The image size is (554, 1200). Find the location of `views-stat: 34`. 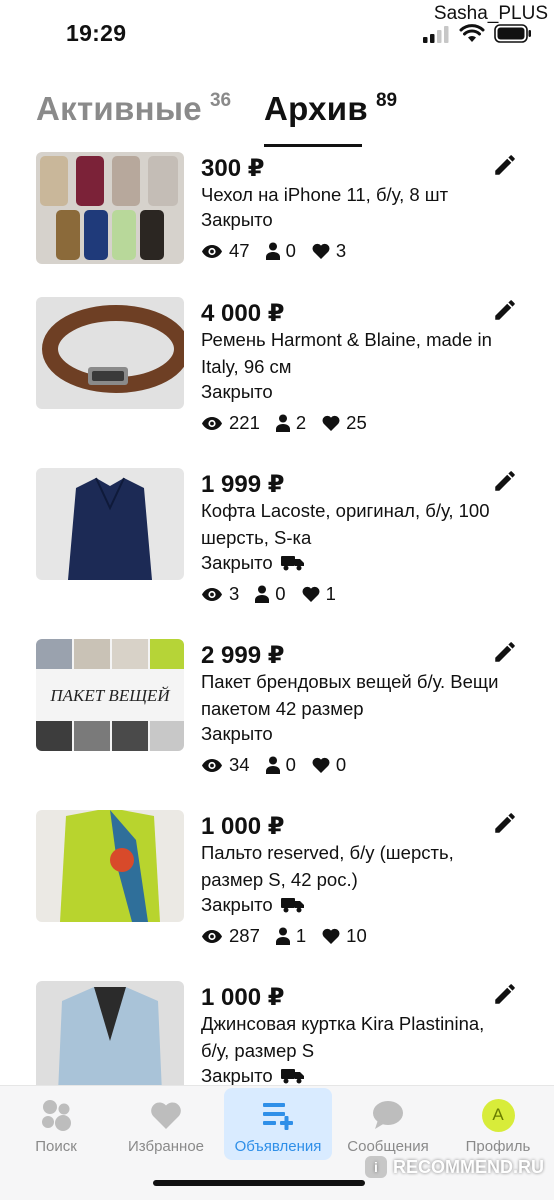

views-stat: 34 is located at coordinates (225, 765).